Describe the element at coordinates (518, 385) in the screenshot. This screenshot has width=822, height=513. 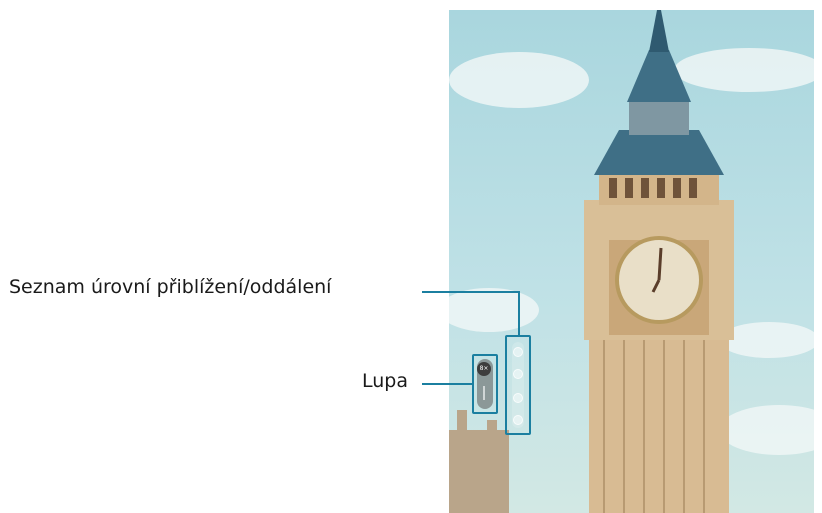
I see `zoom-level-list` at that location.